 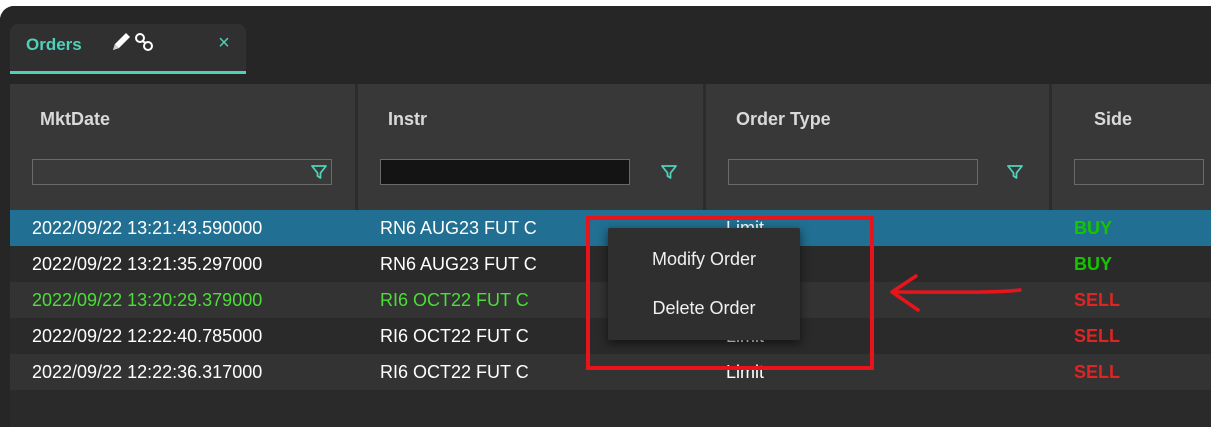 What do you see at coordinates (147, 228) in the screenshot?
I see `cell-mktdate: 2022/09/22 13:21:43.590000` at bounding box center [147, 228].